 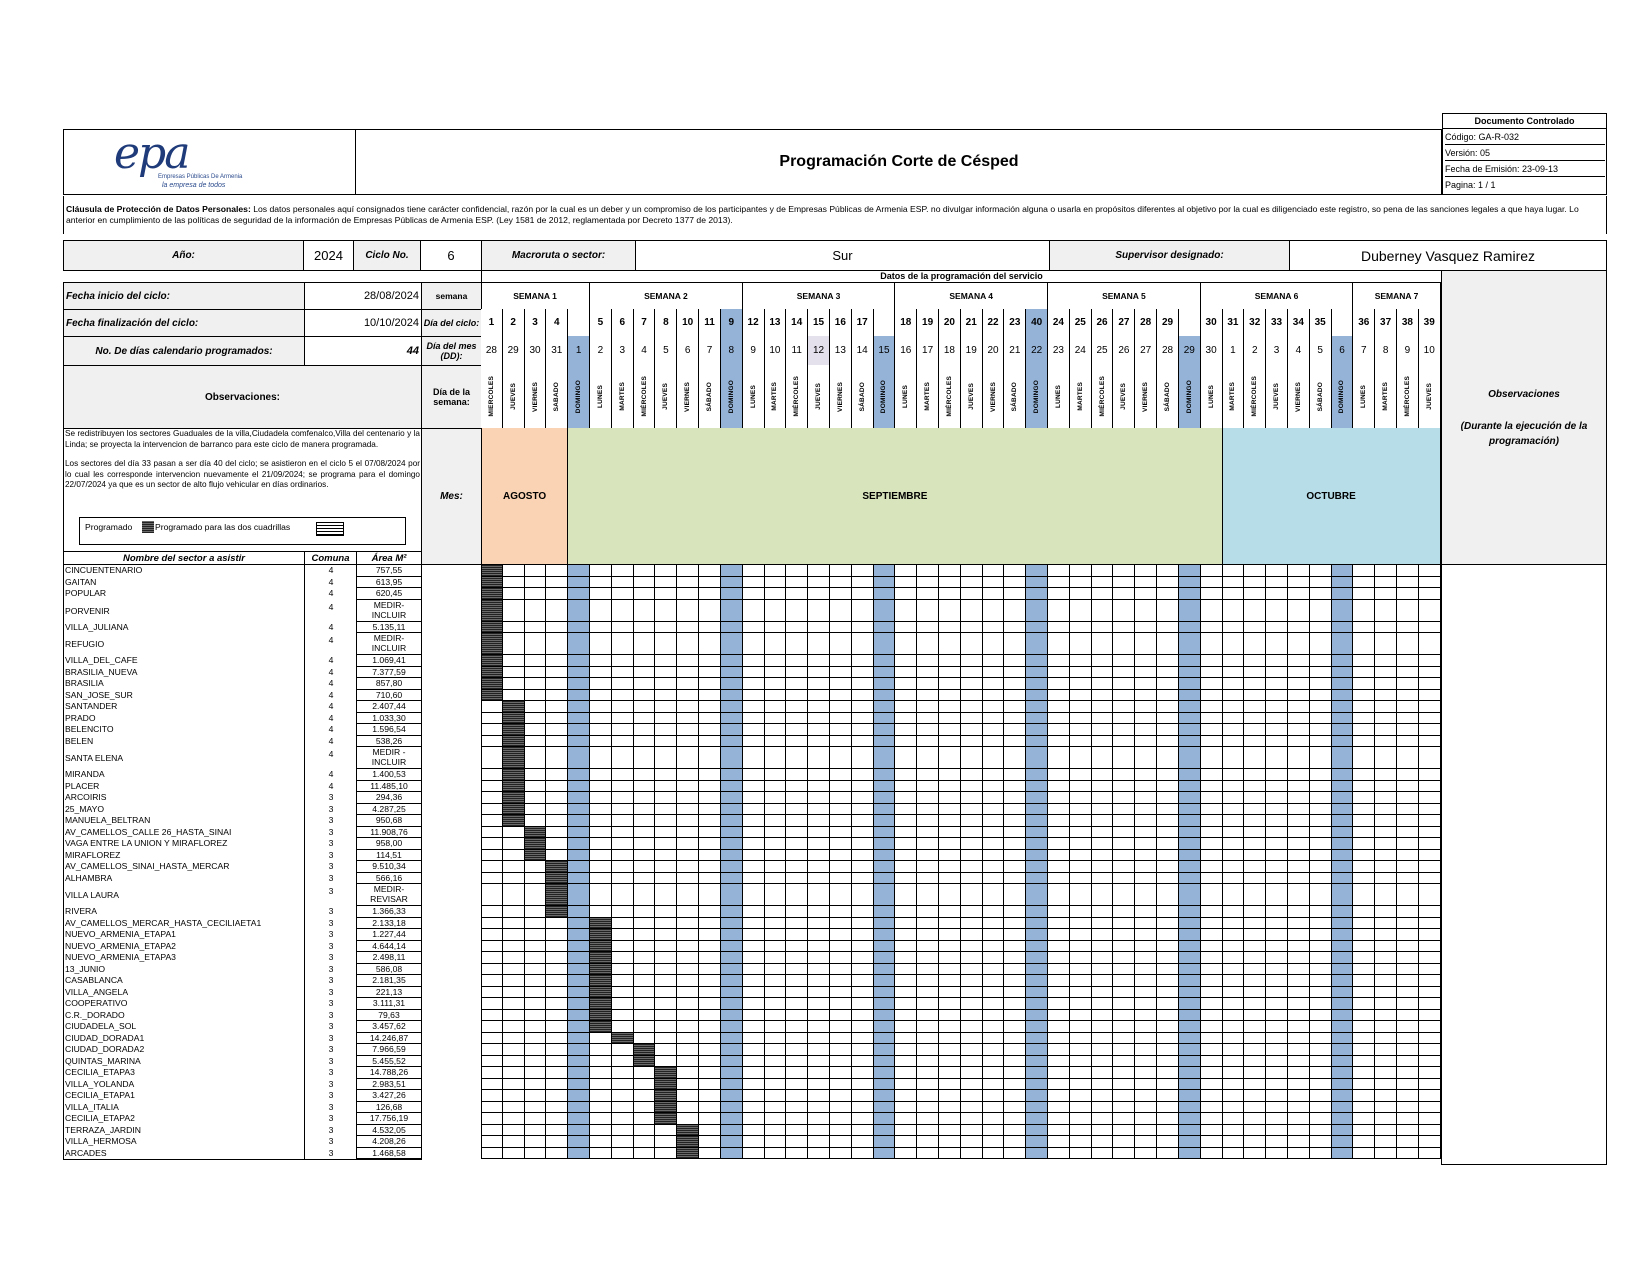 I want to click on sector-name: ARCADES, so click(x=184, y=1153).